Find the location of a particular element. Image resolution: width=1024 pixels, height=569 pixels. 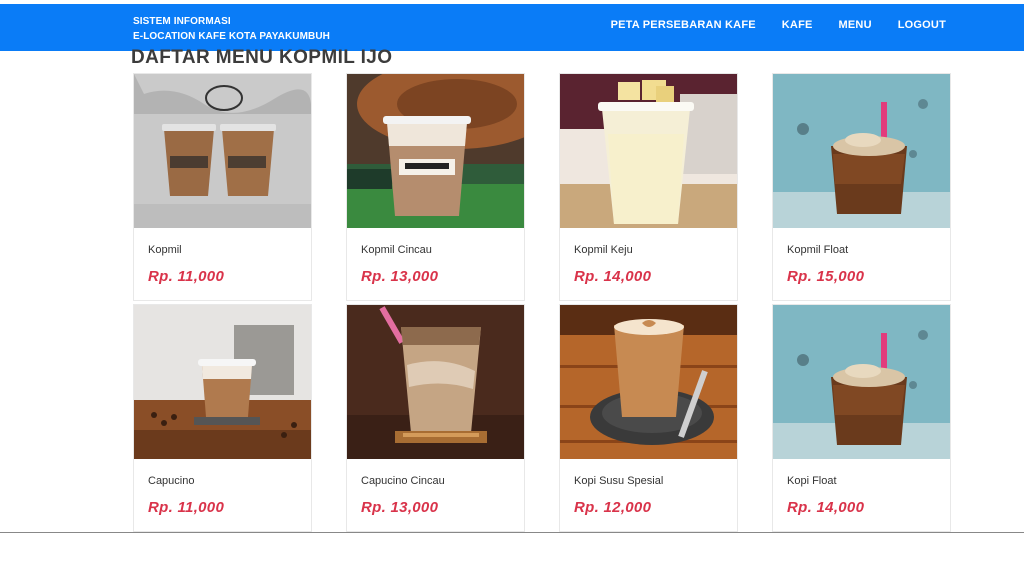

menu-item-name: Kopmil Float is located at coordinates (818, 250).